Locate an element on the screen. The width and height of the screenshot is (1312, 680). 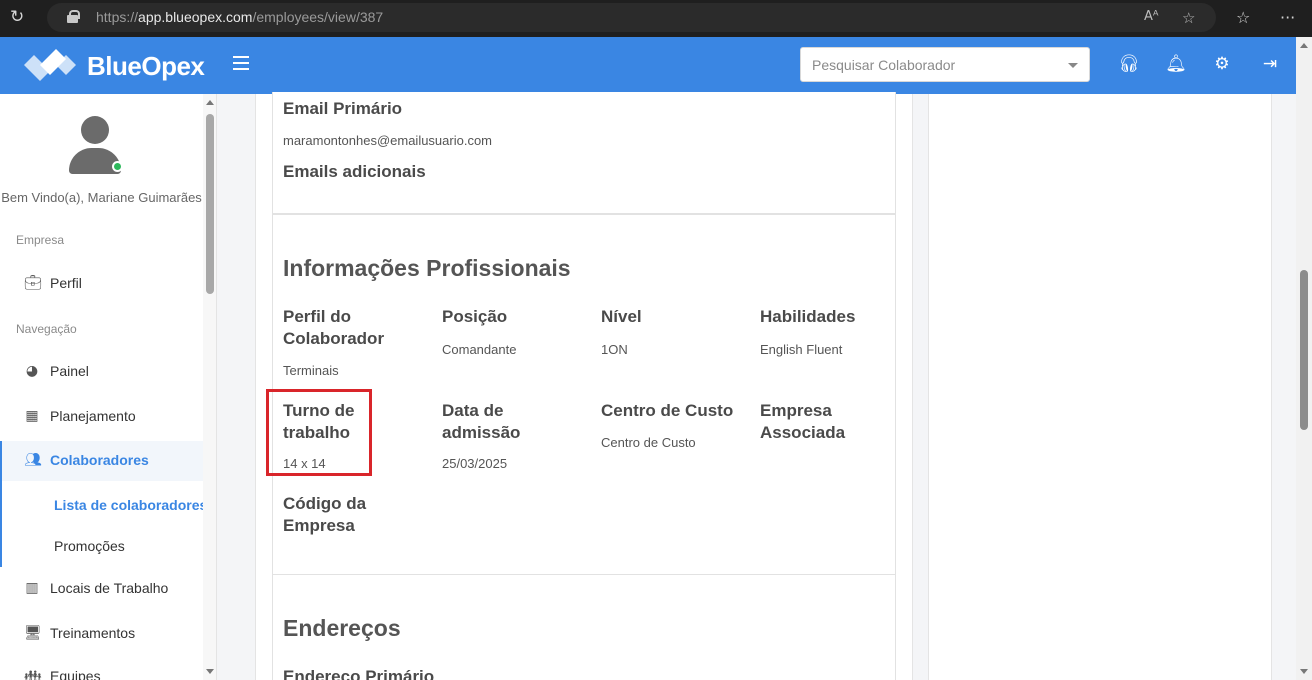
avatar is located at coordinates (96, 145).